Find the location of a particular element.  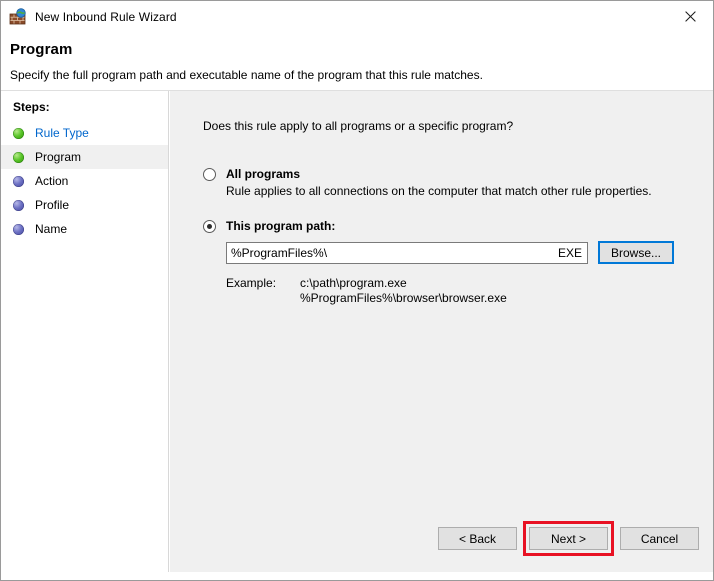

example-line-2: %ProgramFiles%\browser\browser.exe is located at coordinates (403, 298).